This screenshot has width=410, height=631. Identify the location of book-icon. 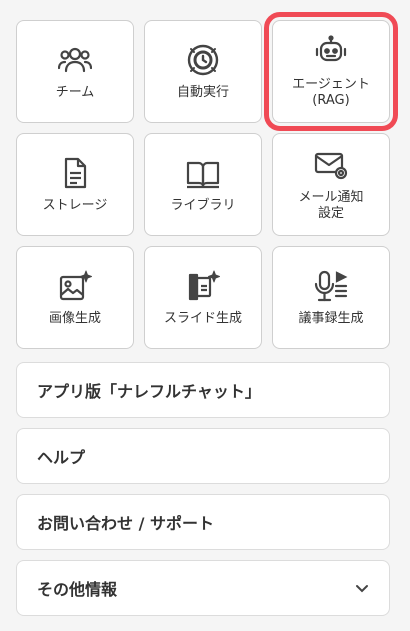
(203, 174).